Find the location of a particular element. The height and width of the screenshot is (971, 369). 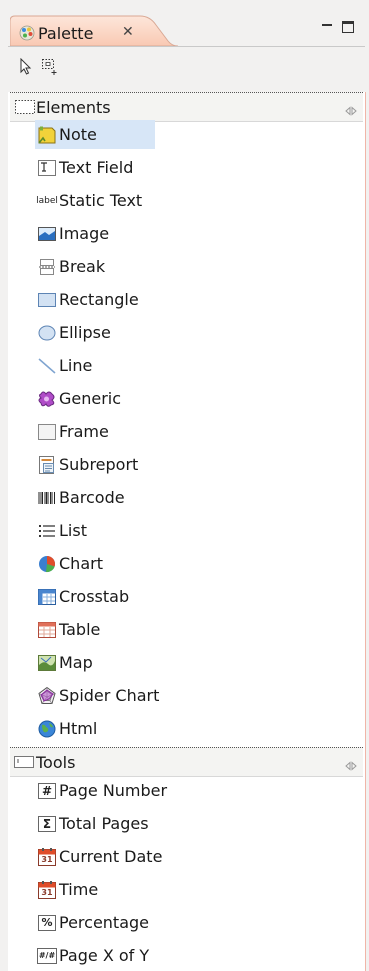

list-icon is located at coordinates (47, 531).